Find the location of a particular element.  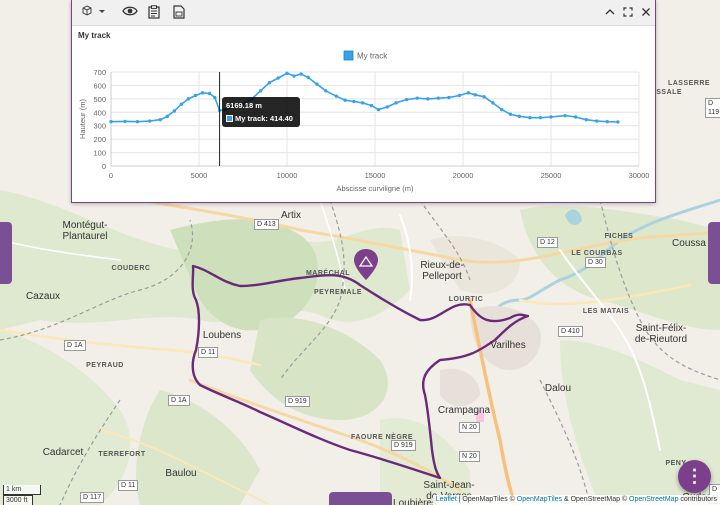

eye-icon is located at coordinates (130, 13).